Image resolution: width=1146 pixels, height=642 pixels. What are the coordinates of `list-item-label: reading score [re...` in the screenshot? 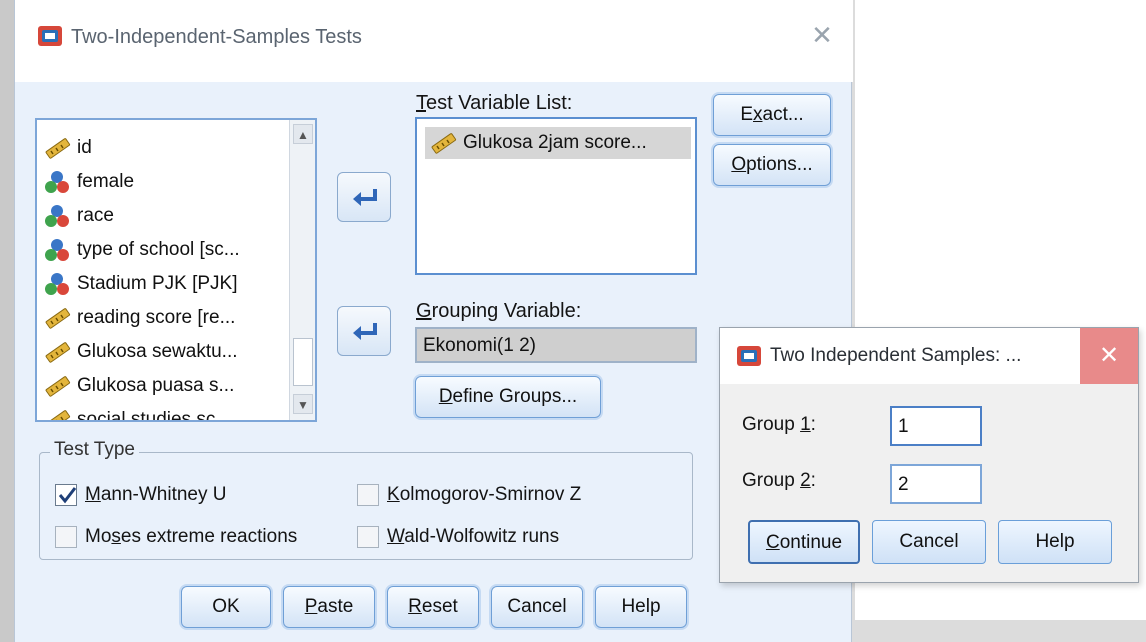 It's located at (156, 317).